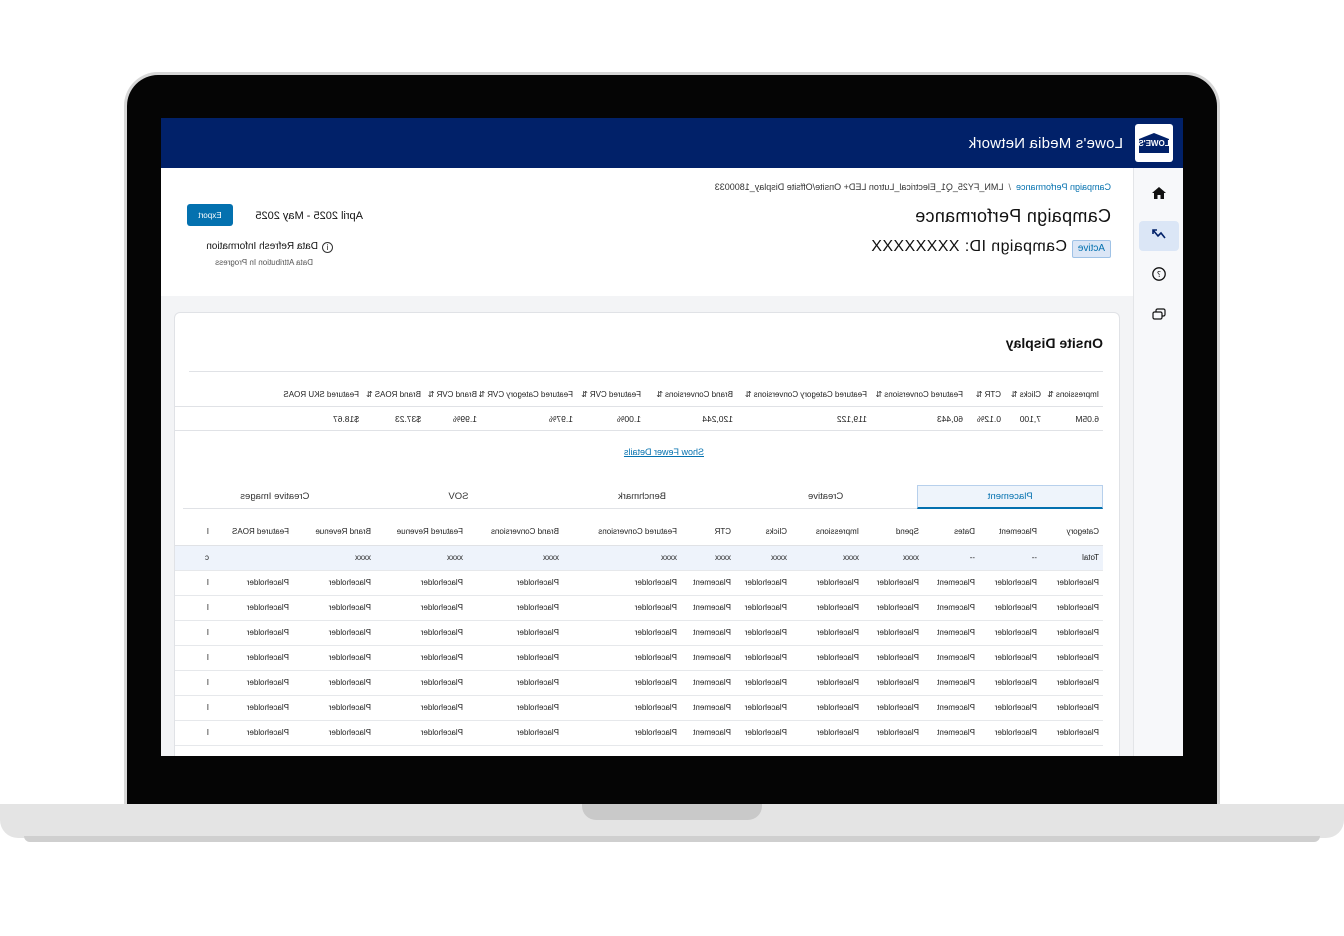  What do you see at coordinates (453, 394) in the screenshot?
I see `metric-header-brand-cvr: Brand CVR⇅` at bounding box center [453, 394].